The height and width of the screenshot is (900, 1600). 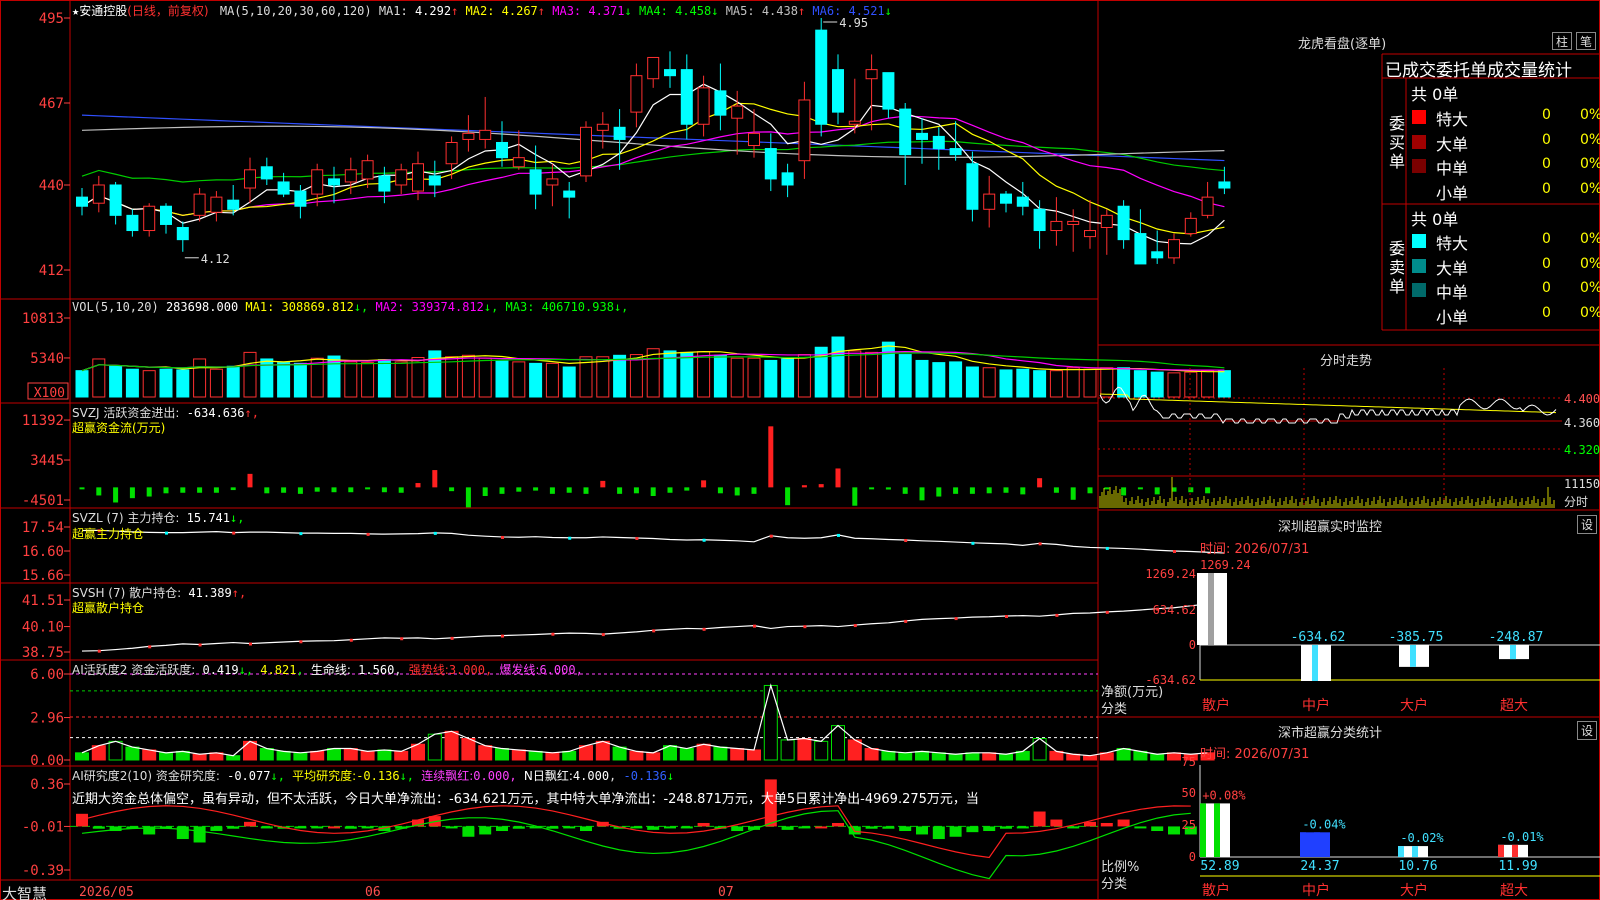 I want to click on ai1-l2: 生命线:, so click(x=330, y=670).